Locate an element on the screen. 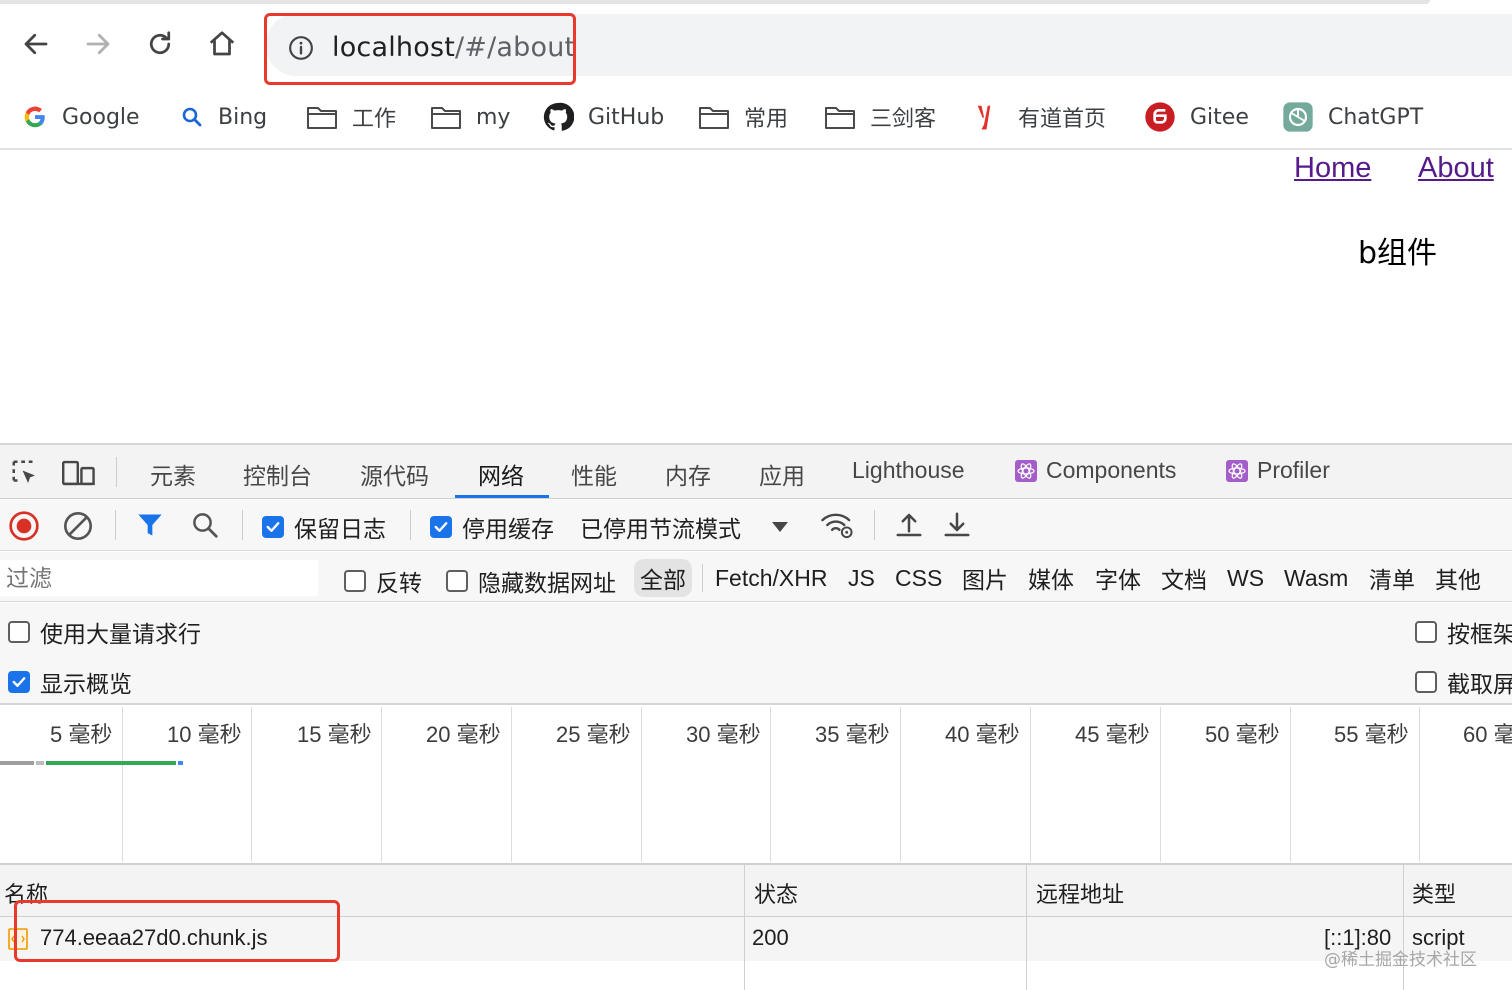 The width and height of the screenshot is (1512, 990). device-toolbar-icon is located at coordinates (79, 473).